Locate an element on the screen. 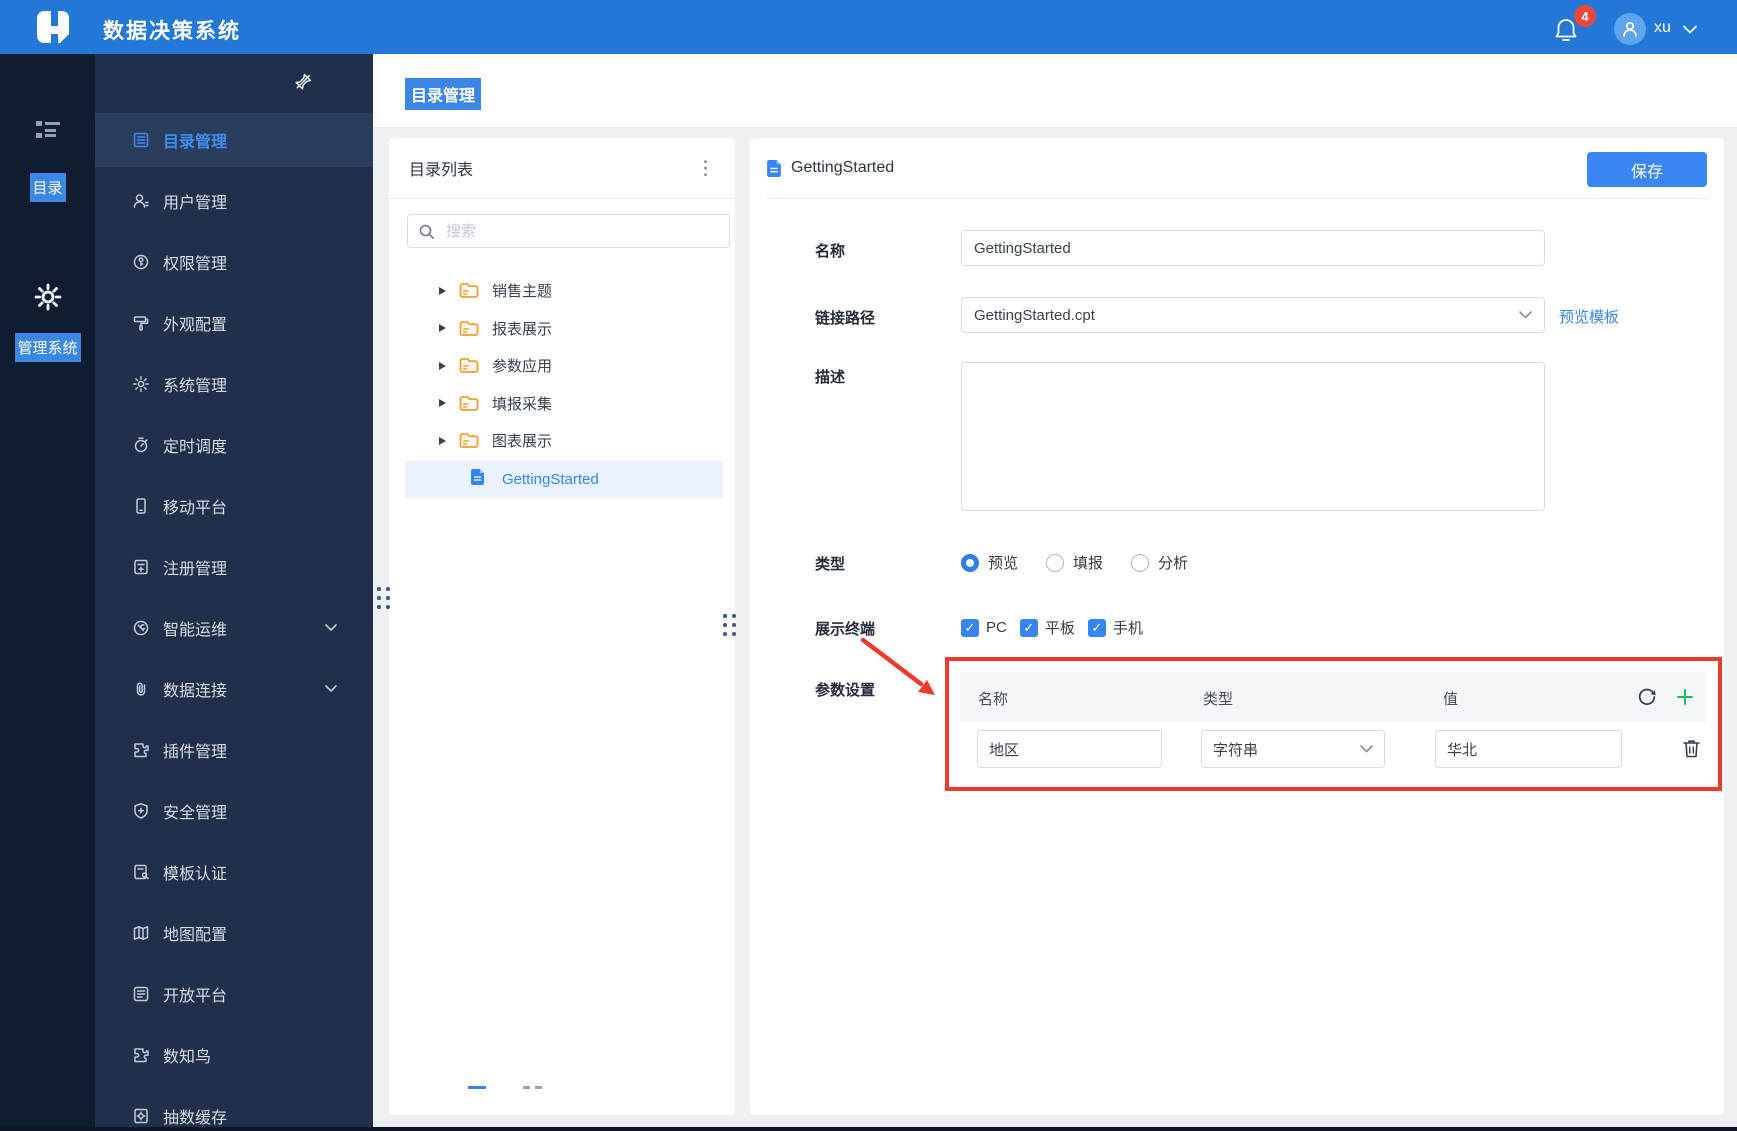 Image resolution: width=1737 pixels, height=1131 pixels. preview-template-link: 预览模板 is located at coordinates (1589, 316).